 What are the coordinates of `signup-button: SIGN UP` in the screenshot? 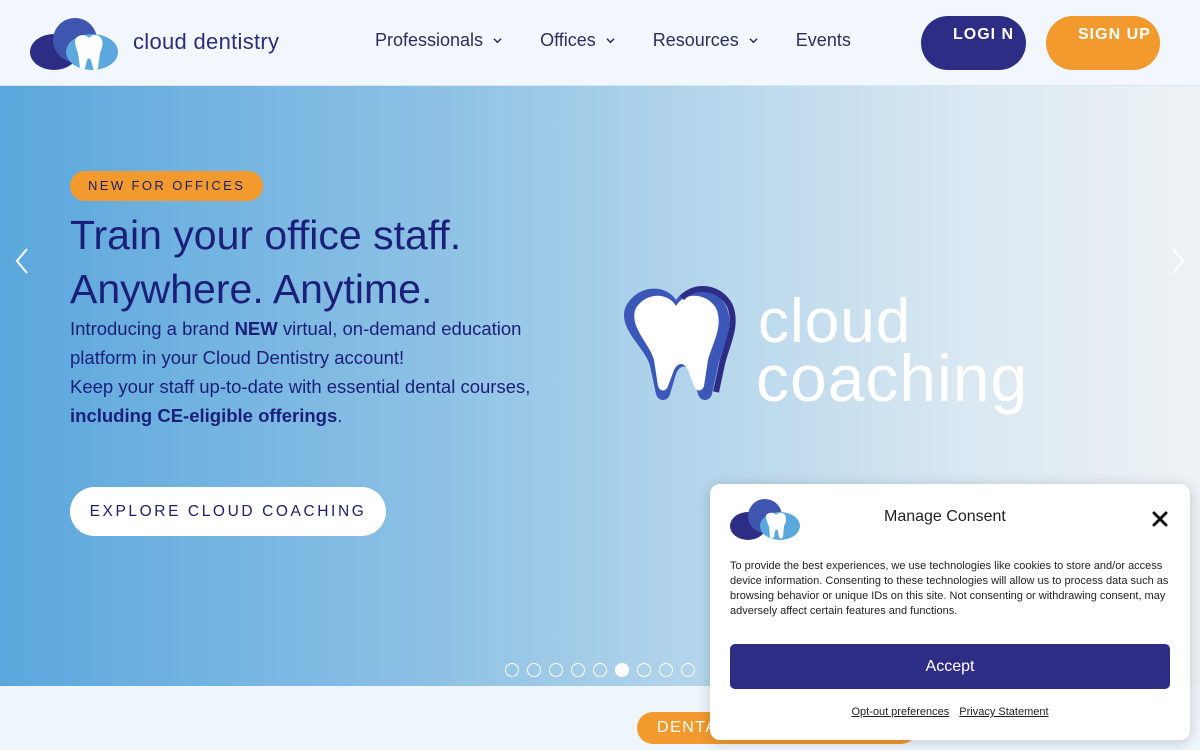 It's located at (1103, 43).